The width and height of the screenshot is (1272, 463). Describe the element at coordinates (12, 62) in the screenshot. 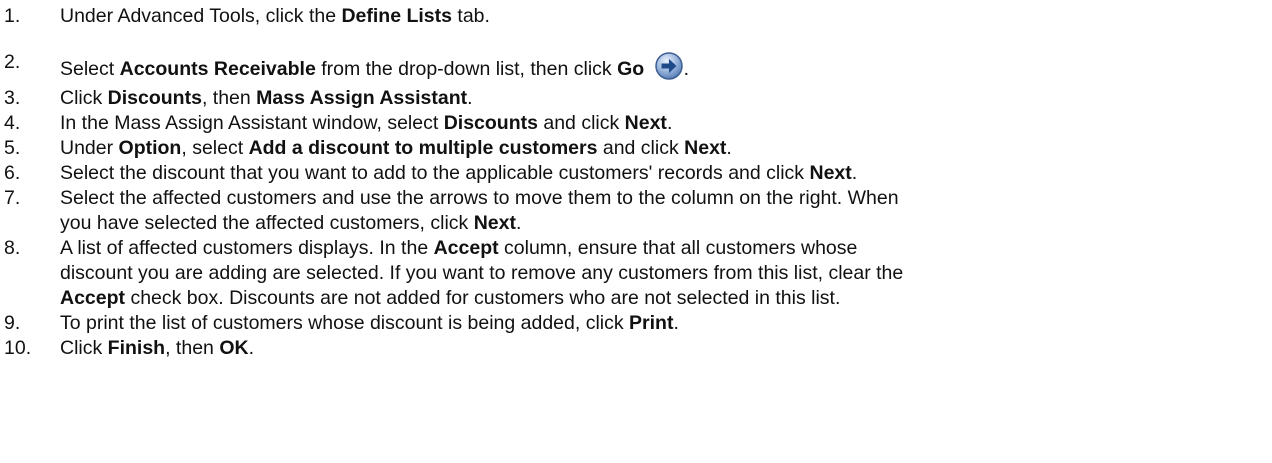

I see `step-number: 2.` at that location.